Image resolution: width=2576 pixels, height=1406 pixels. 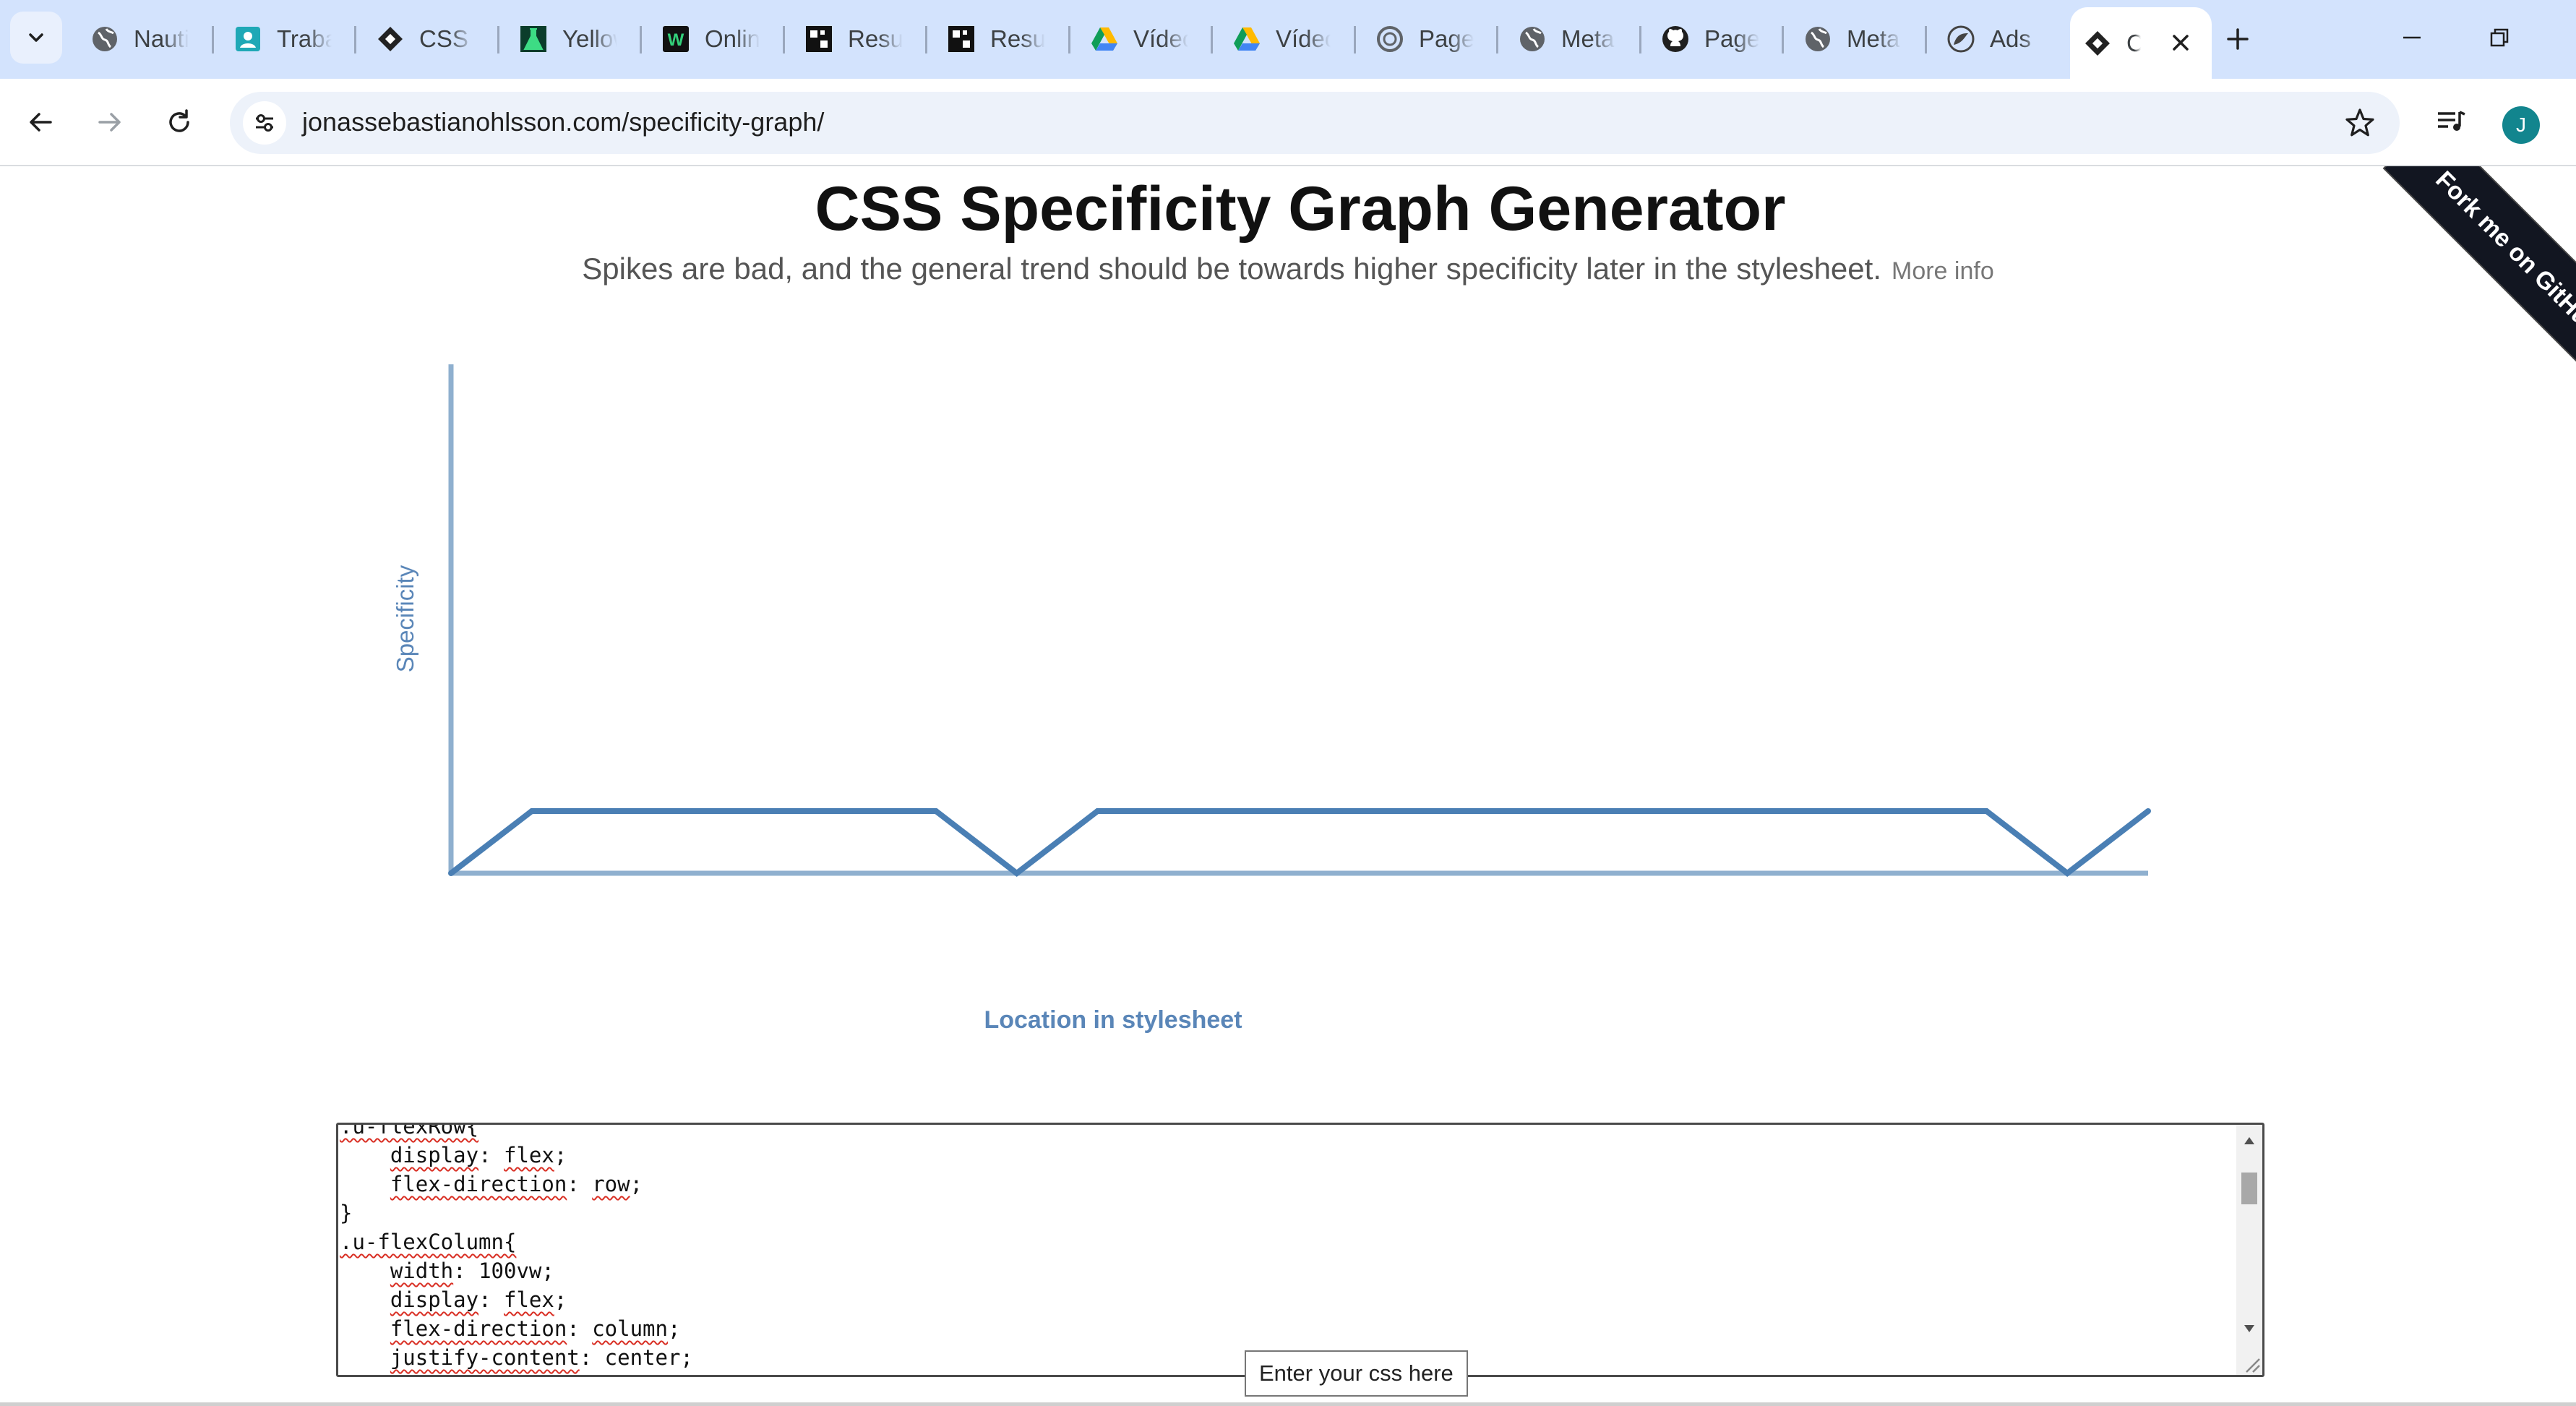 What do you see at coordinates (857, 39) in the screenshot?
I see `tab-6: Resultados` at bounding box center [857, 39].